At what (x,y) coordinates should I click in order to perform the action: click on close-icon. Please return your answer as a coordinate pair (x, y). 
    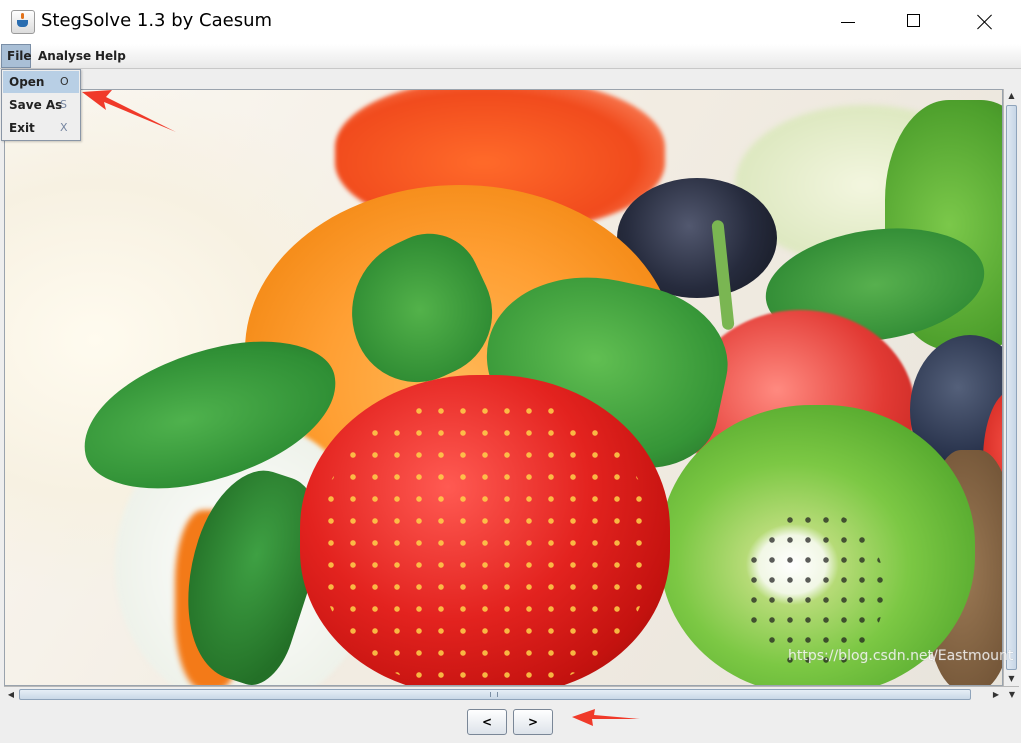
    Looking at the image, I should click on (985, 22).